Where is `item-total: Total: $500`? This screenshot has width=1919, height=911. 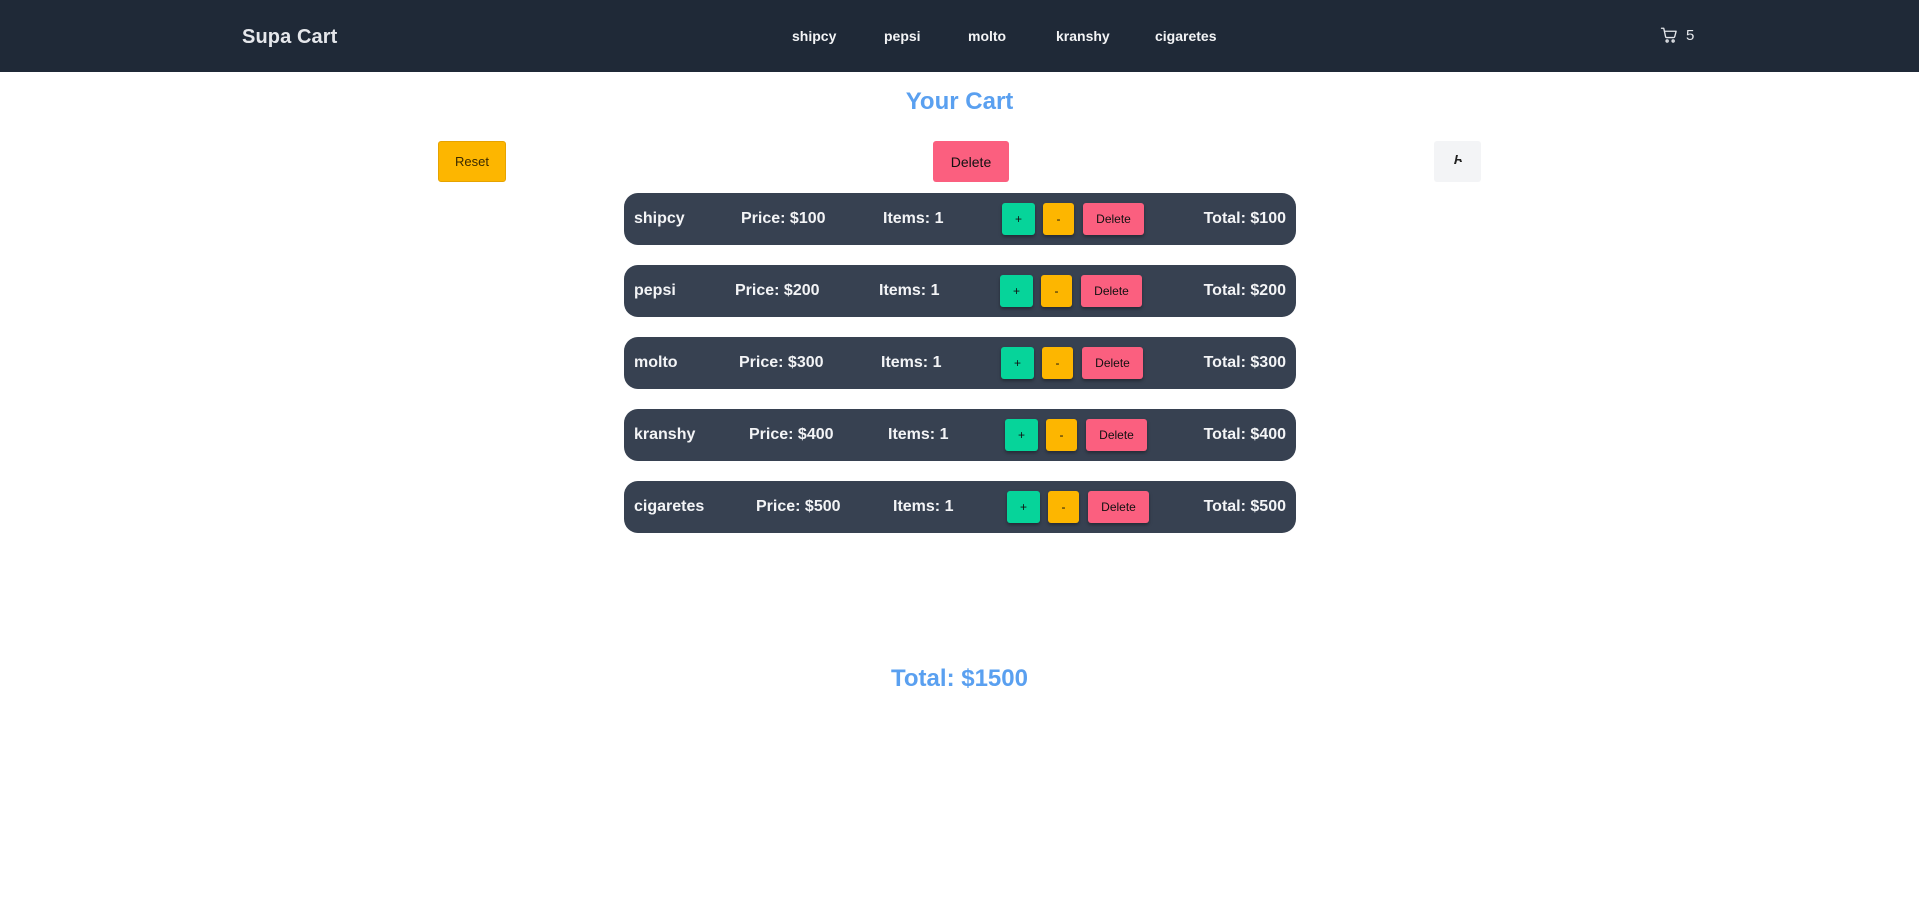 item-total: Total: $500 is located at coordinates (1244, 506).